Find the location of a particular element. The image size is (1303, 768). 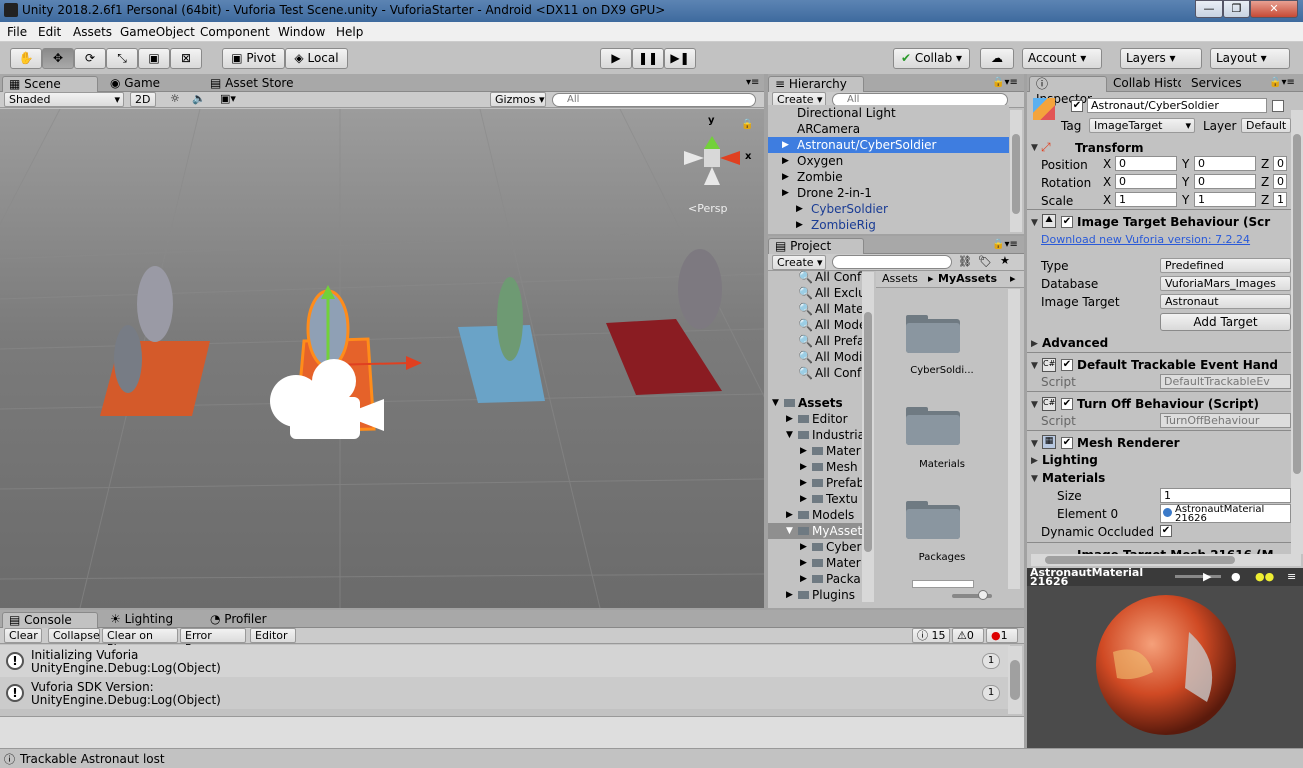

move-tool-icon: ✥ is located at coordinates (58, 58).